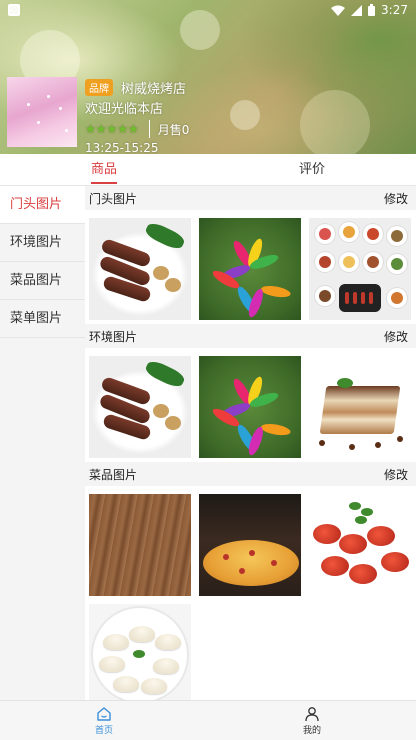 The image size is (416, 740). What do you see at coordinates (312, 170) in the screenshot?
I see `tab-reviews: 评价` at bounding box center [312, 170].